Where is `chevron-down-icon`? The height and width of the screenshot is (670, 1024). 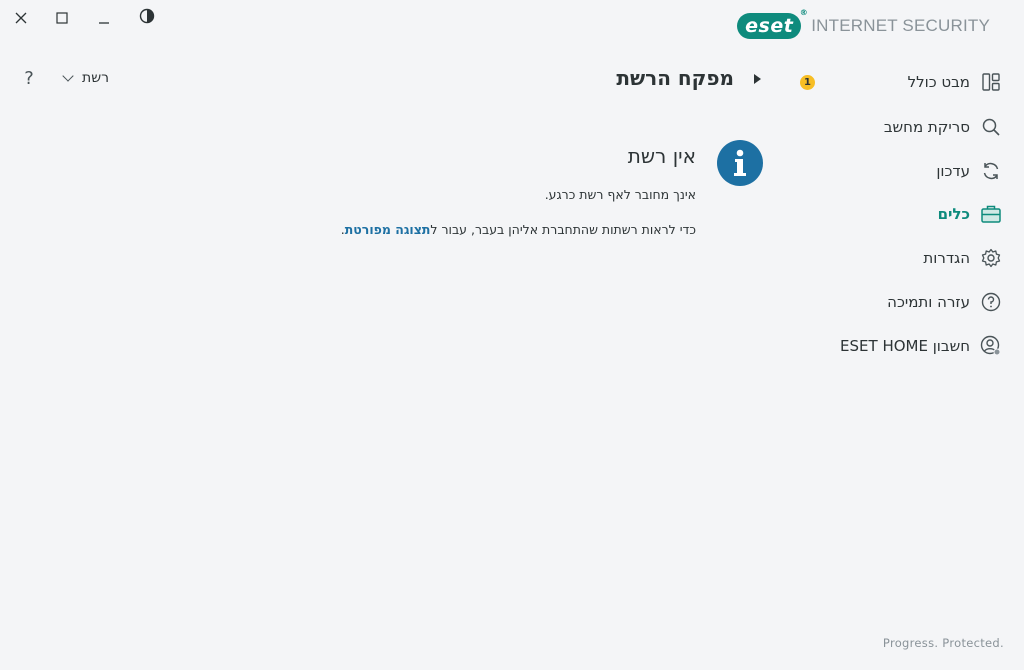 chevron-down-icon is located at coordinates (68, 76).